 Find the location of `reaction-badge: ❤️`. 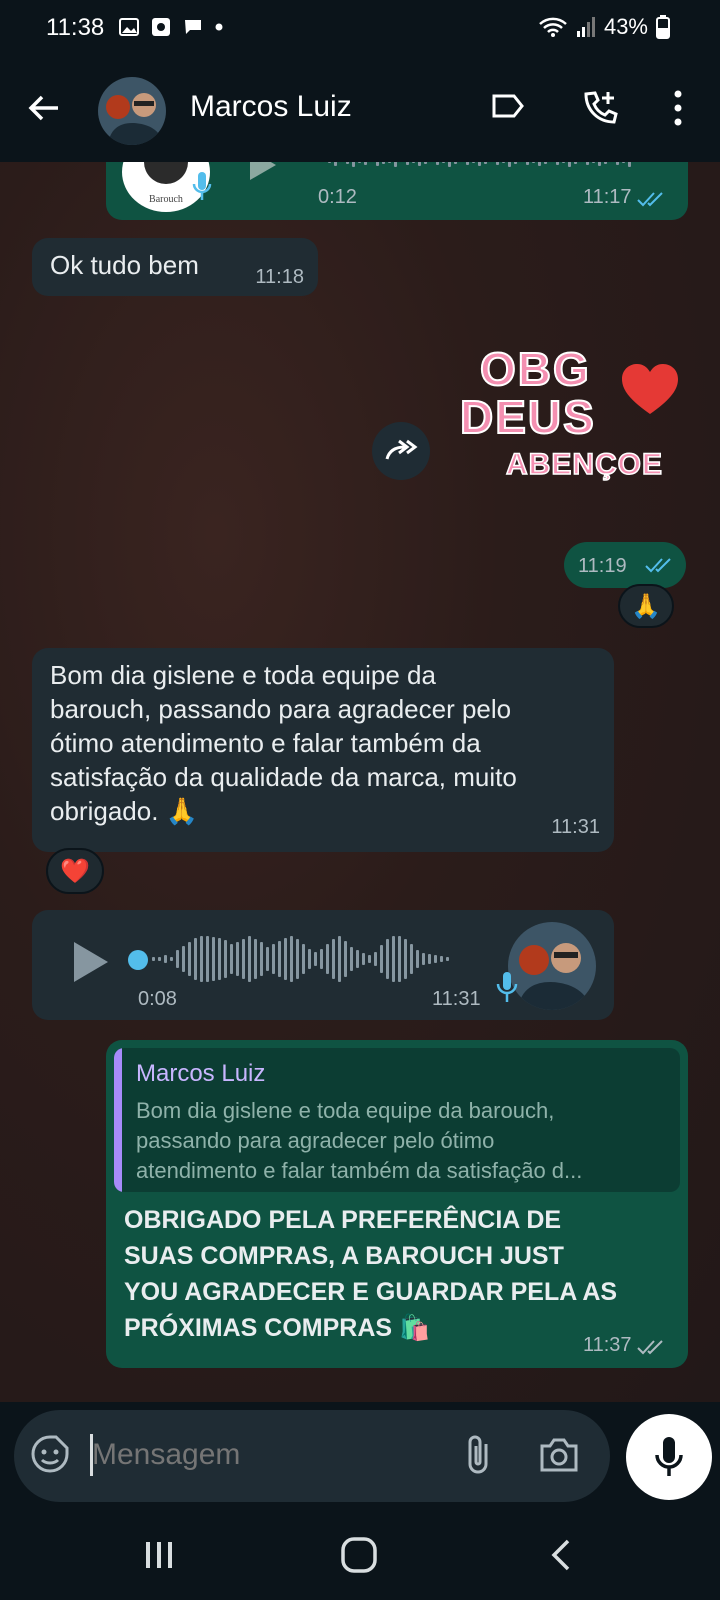

reaction-badge: ❤️ is located at coordinates (75, 871).